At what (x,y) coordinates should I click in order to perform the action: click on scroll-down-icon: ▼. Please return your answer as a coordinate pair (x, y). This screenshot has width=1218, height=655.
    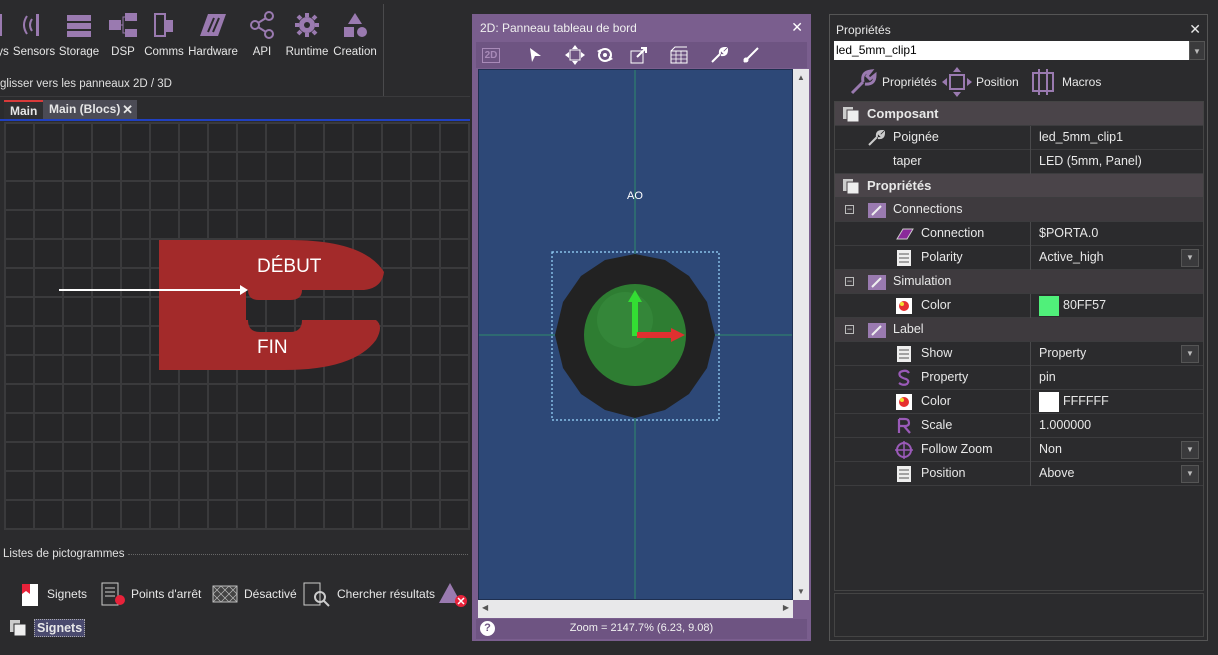
    Looking at the image, I should click on (801, 591).